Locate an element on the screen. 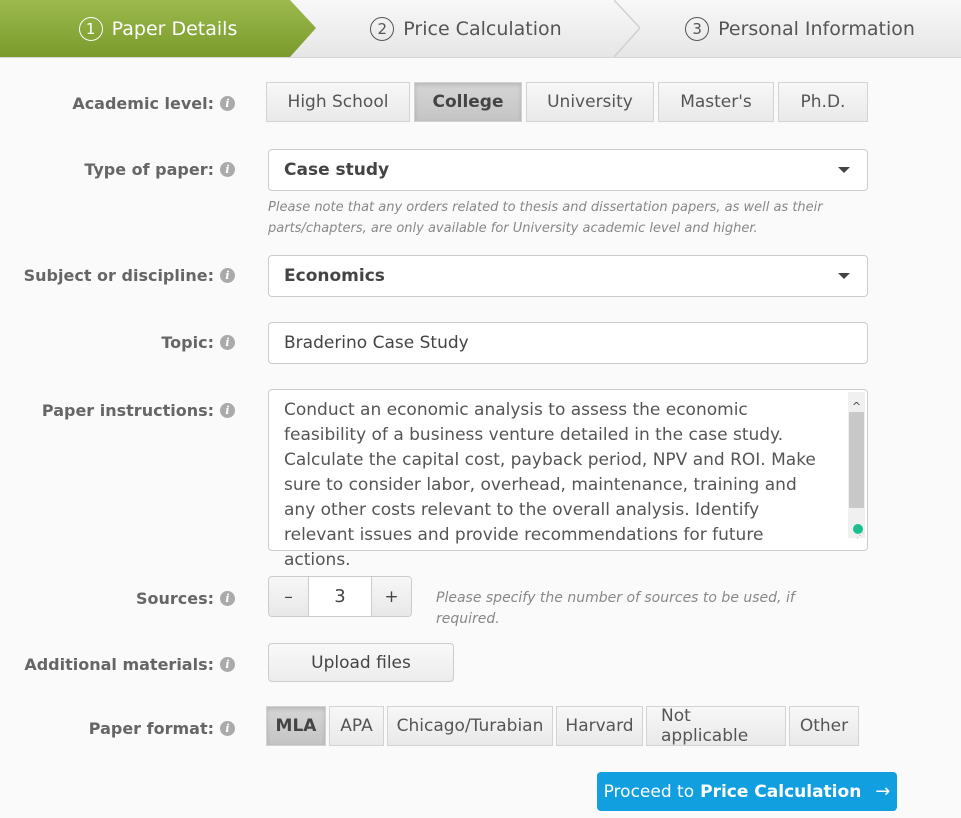  select-value: Case study is located at coordinates (337, 170).